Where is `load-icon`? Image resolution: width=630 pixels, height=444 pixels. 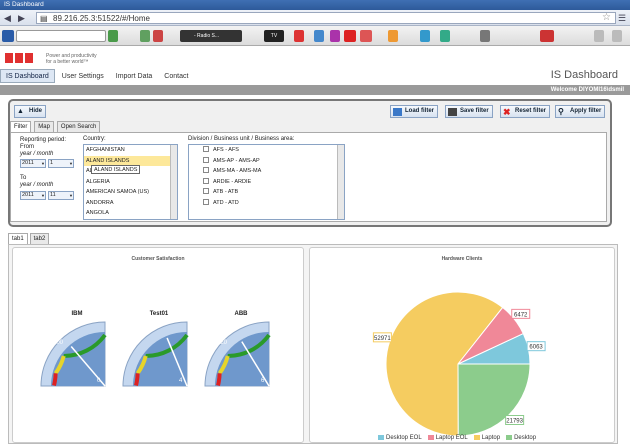 load-icon is located at coordinates (397, 112).